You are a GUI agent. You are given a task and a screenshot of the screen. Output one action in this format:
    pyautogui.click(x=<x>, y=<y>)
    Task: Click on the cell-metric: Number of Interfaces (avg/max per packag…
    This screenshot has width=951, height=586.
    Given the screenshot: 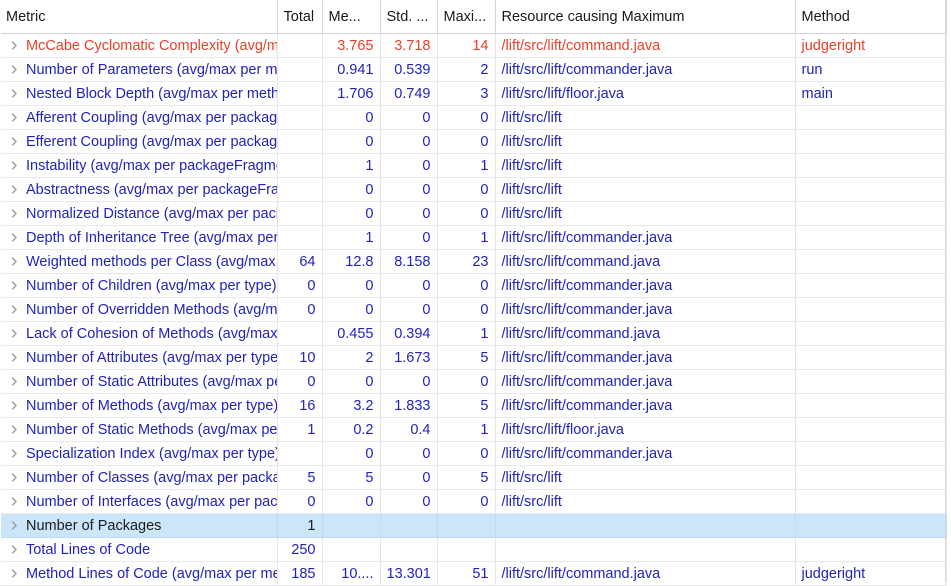 What is the action you would take?
    pyautogui.click(x=139, y=501)
    